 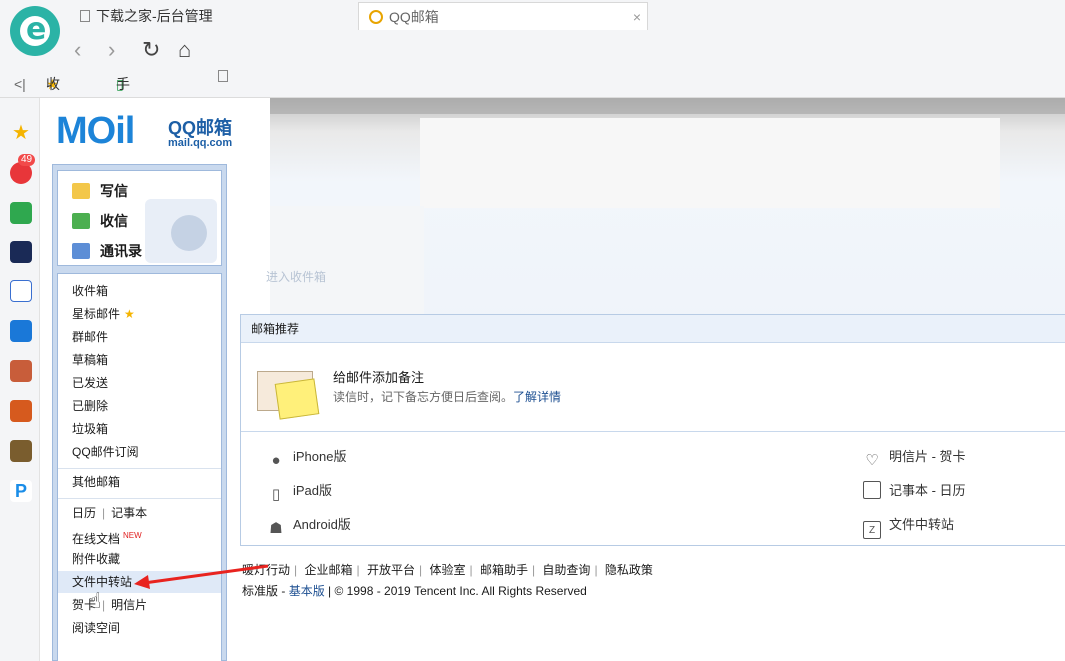 What do you see at coordinates (21, 491) in the screenshot?
I see `p-app-icon: P` at bounding box center [21, 491].